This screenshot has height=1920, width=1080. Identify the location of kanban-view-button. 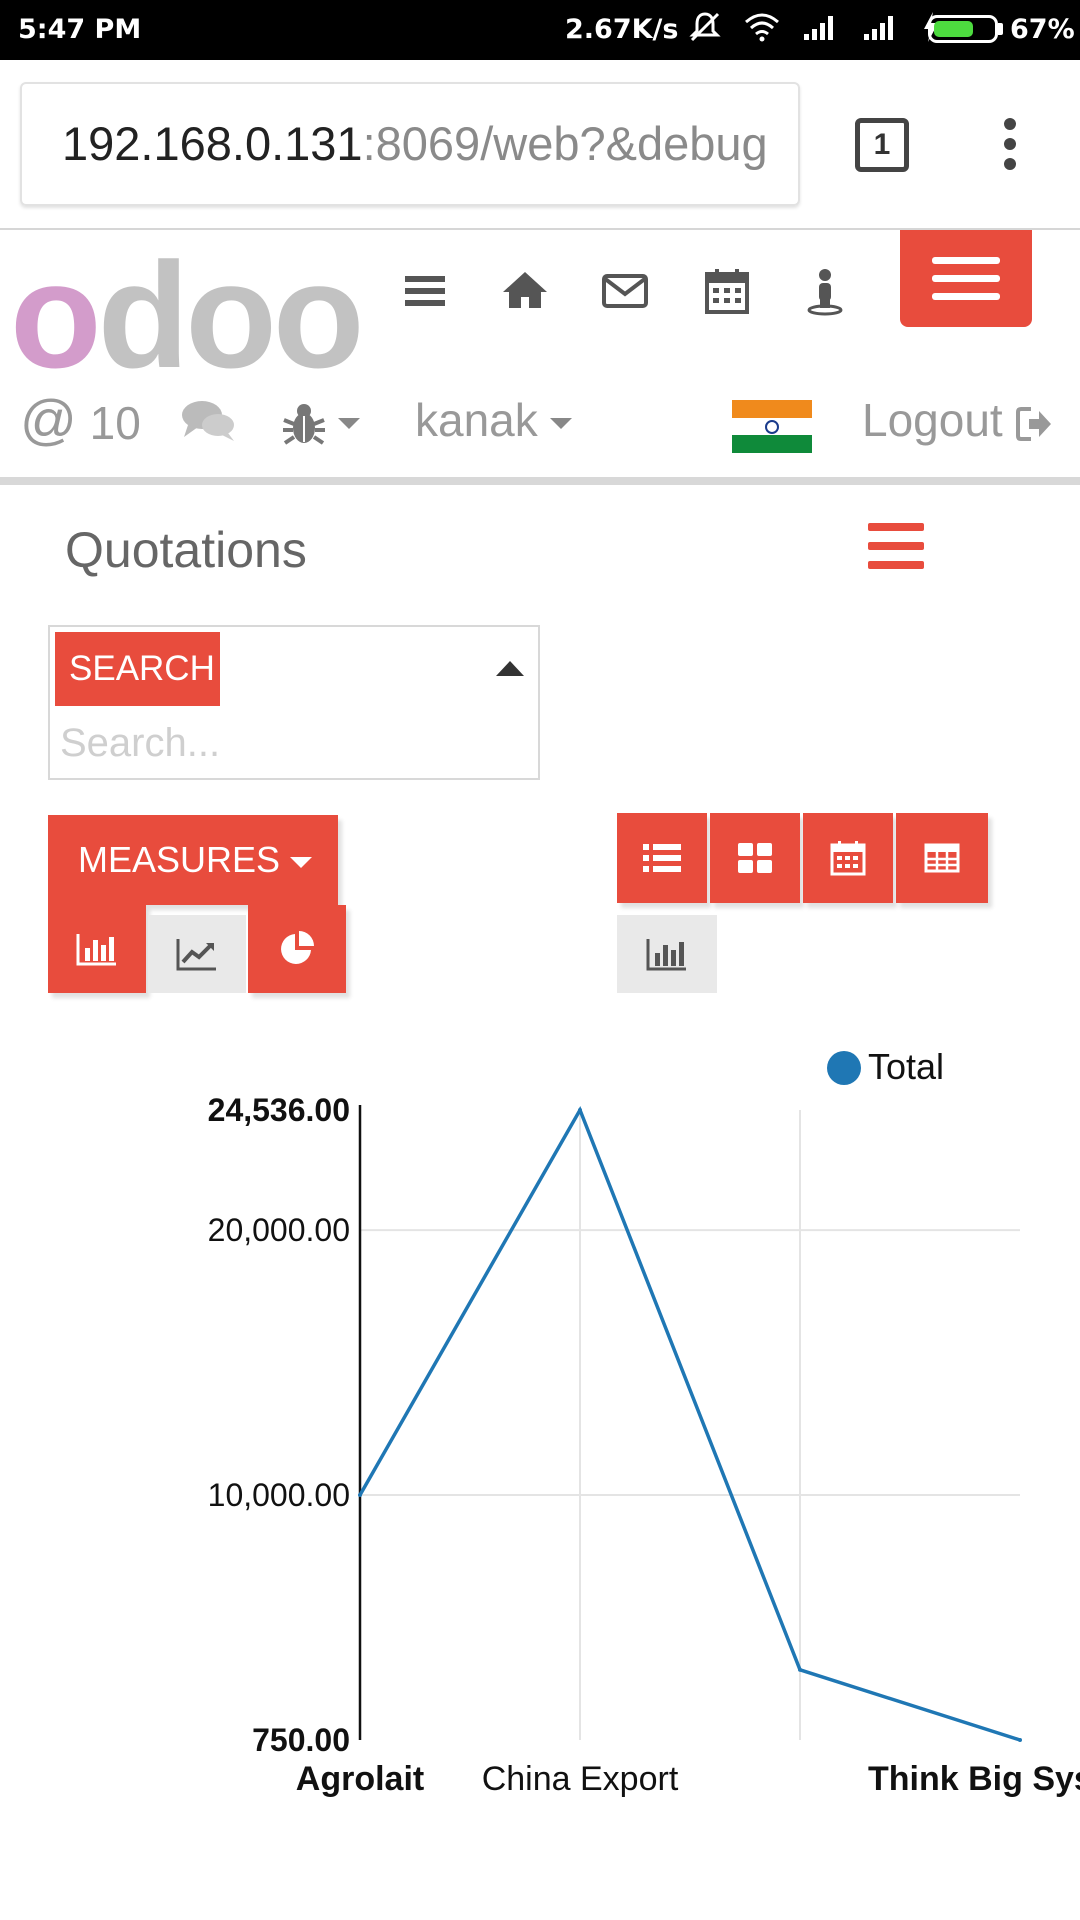
(755, 858).